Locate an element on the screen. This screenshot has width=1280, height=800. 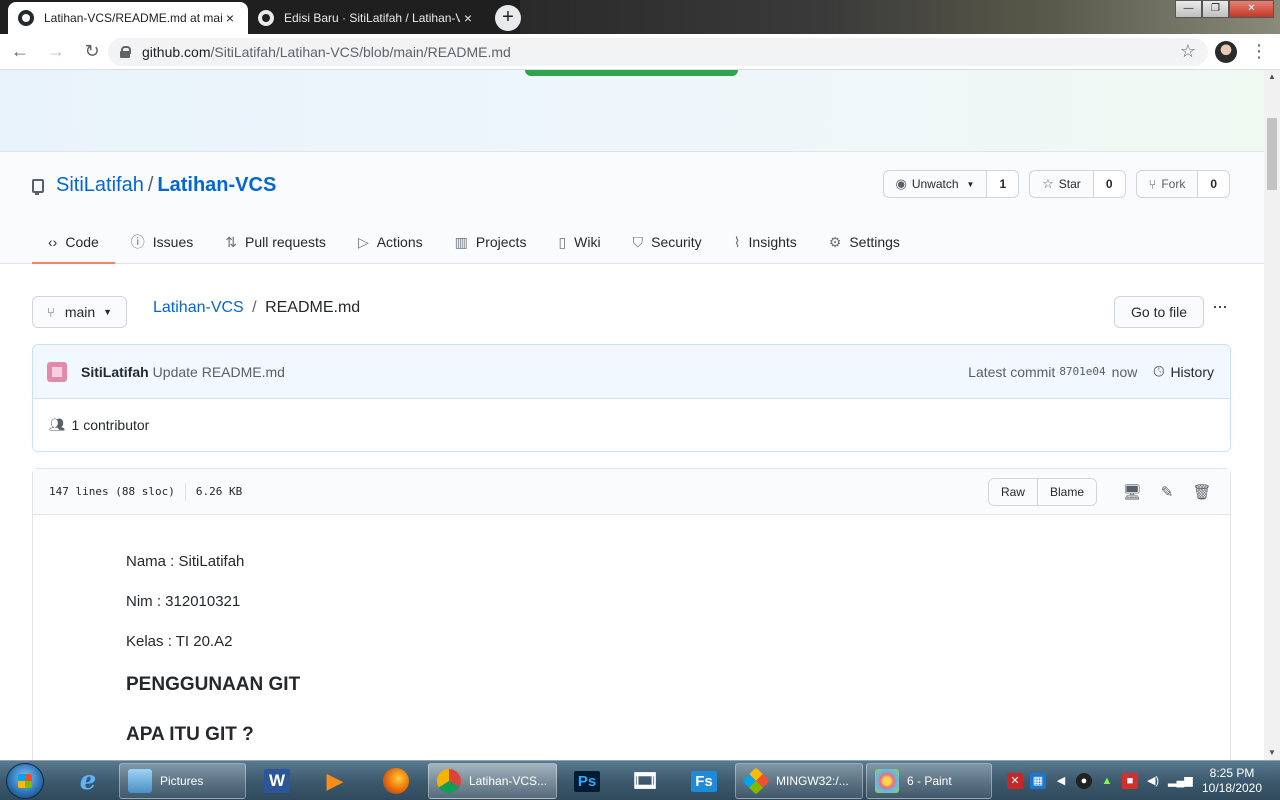
raw-button: Raw is located at coordinates (1012, 491).